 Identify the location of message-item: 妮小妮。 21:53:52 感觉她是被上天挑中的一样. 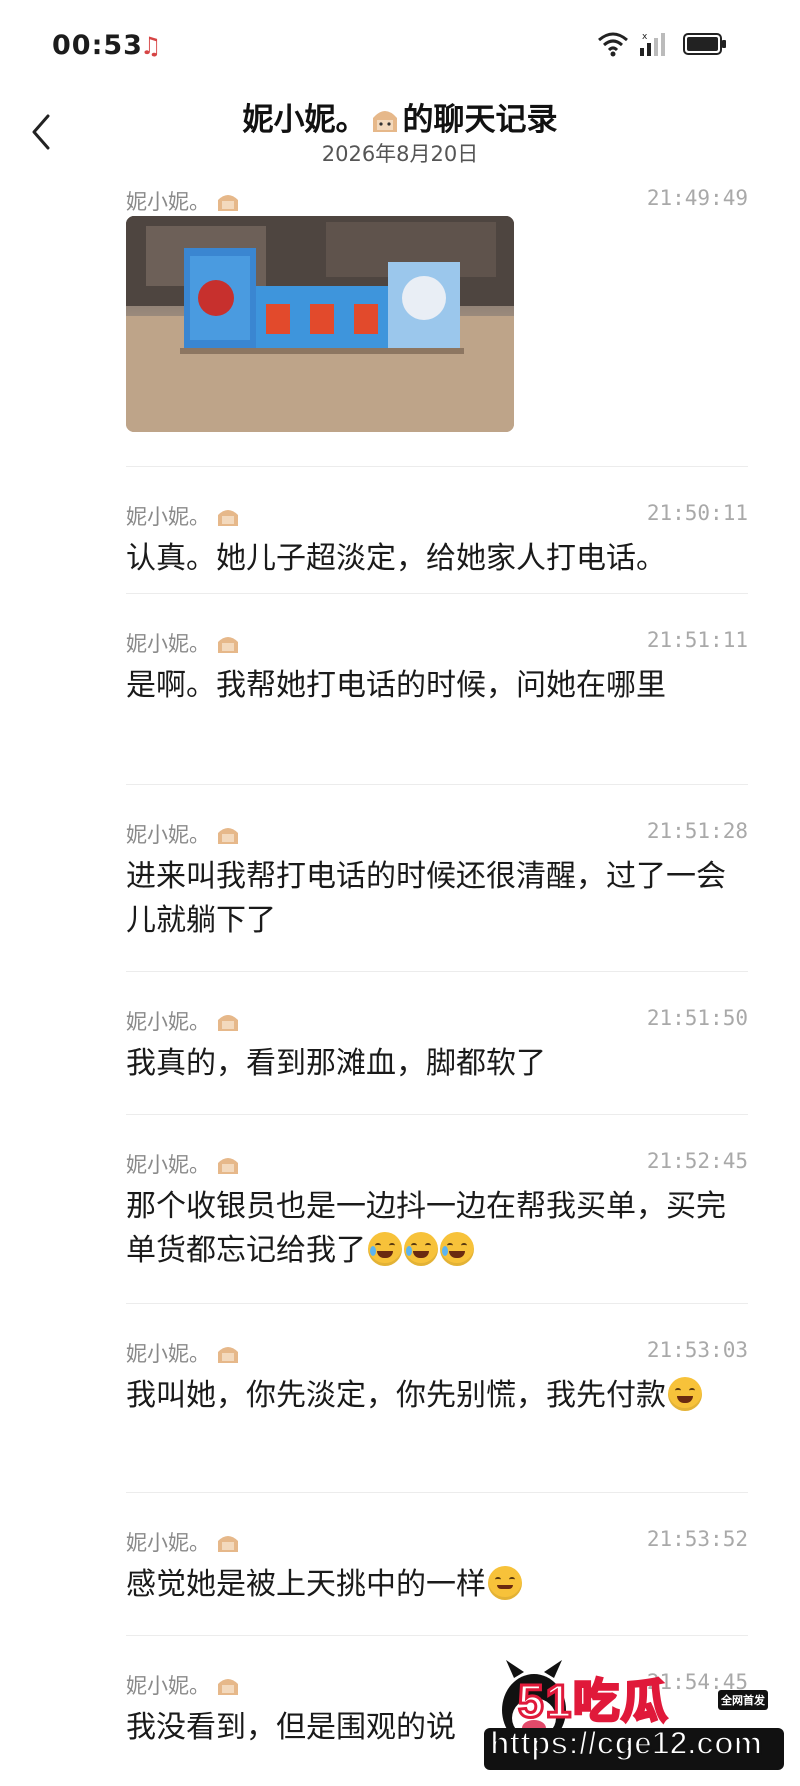
(437, 1564).